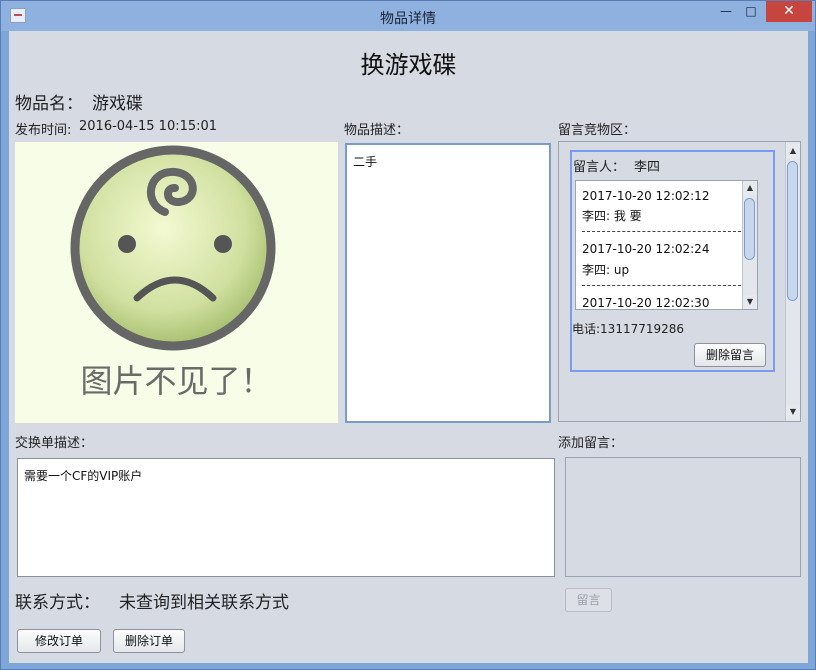  I want to click on item-name-value: 游戏碟, so click(117, 104).